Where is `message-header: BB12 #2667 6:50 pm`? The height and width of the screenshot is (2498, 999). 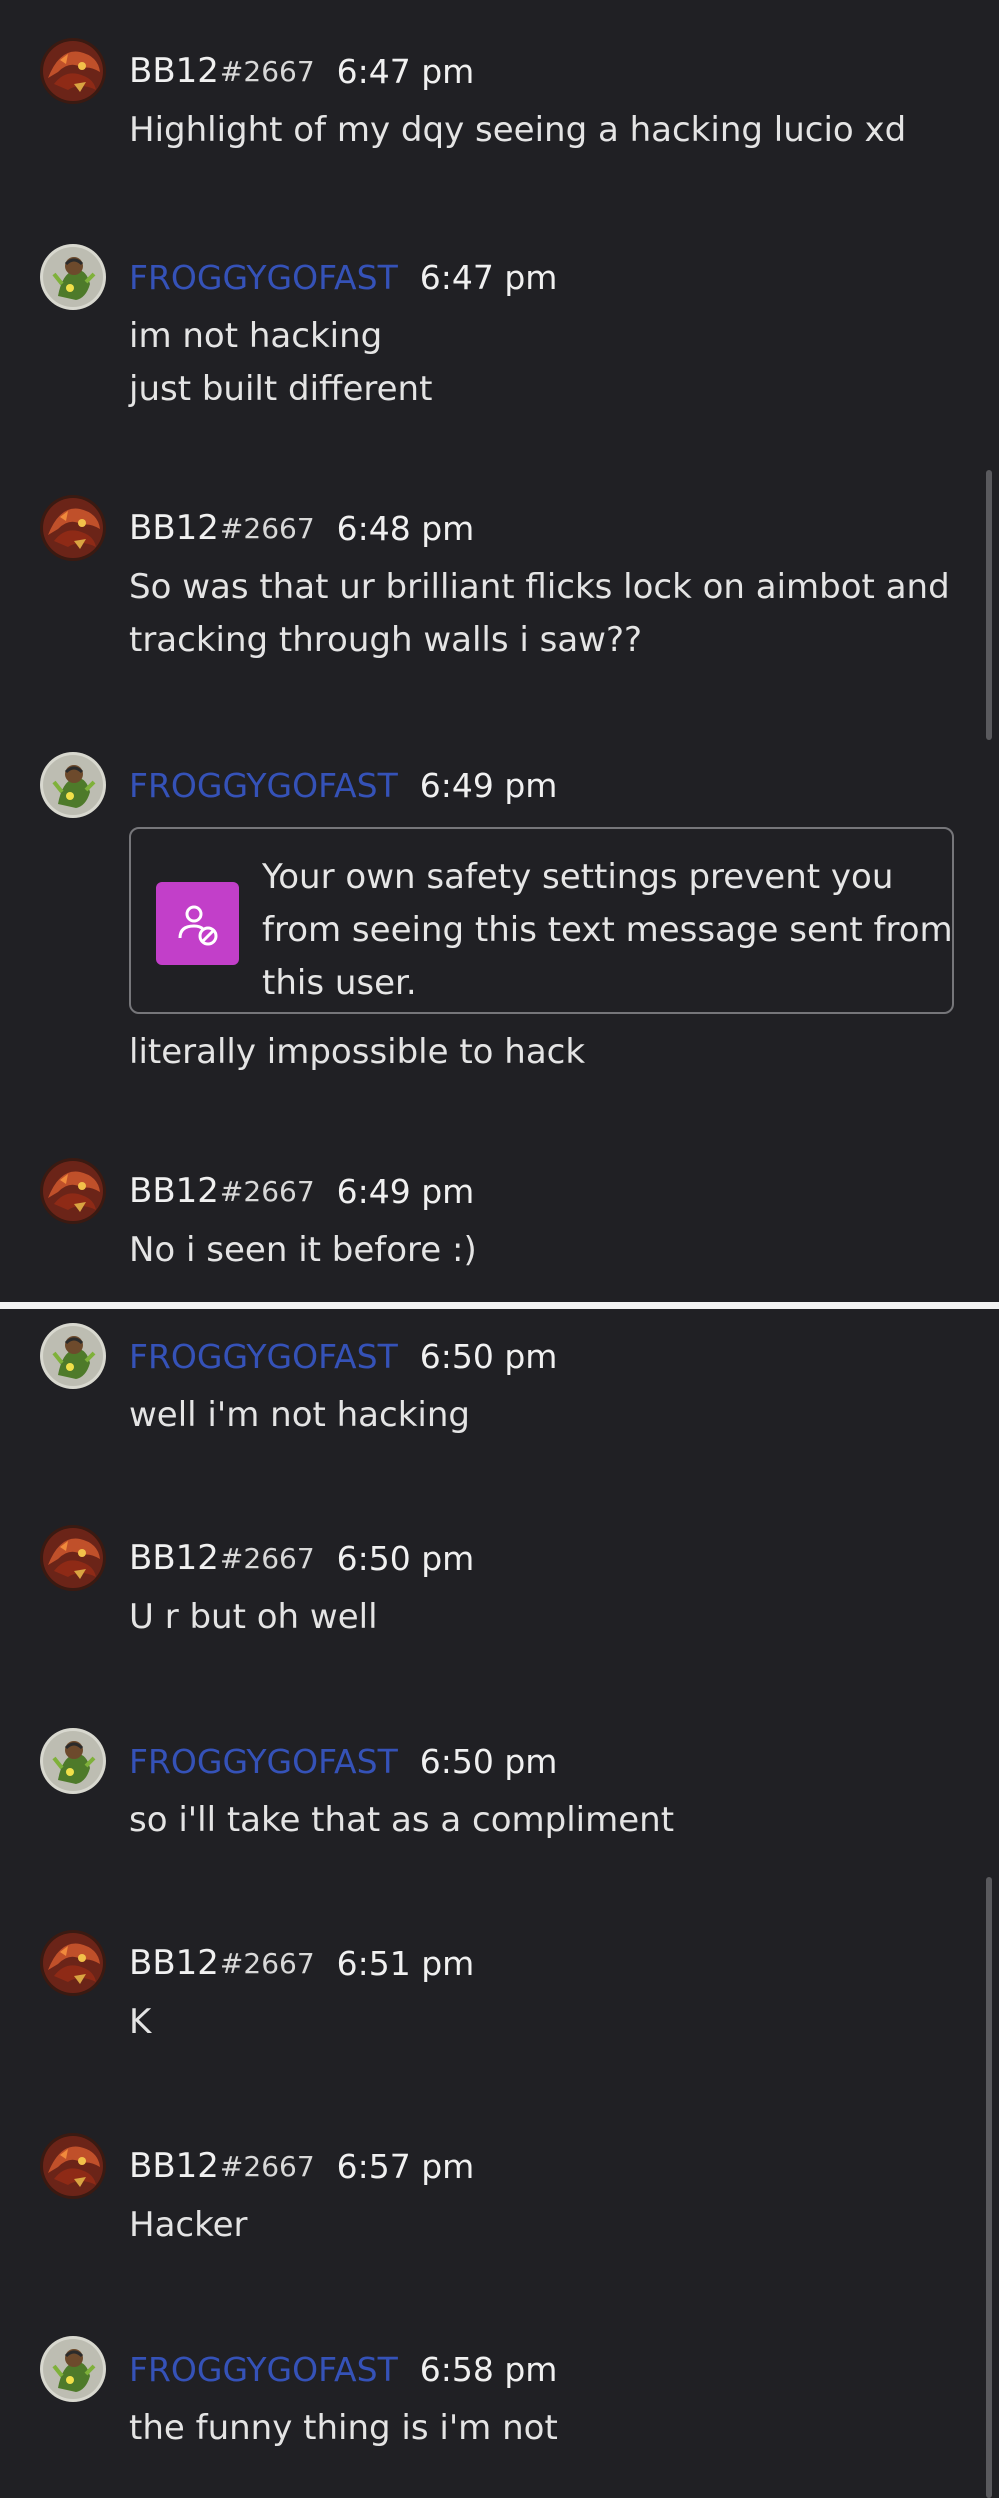
message-header: BB12 #2667 6:50 pm is located at coordinates (301, 1558).